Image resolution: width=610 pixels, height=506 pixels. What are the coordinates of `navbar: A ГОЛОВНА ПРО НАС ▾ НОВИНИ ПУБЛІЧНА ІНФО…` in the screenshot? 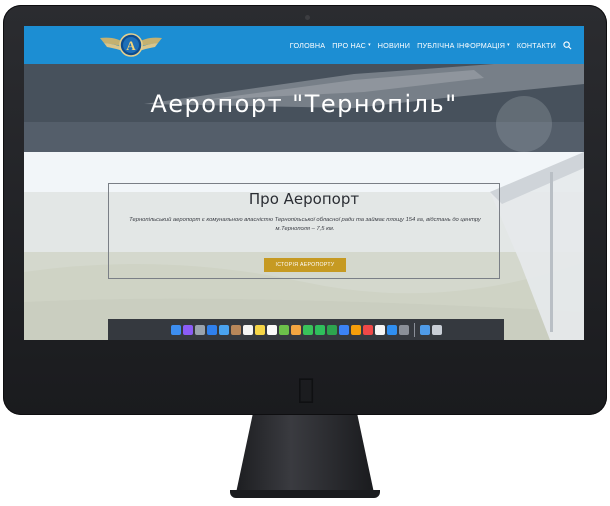 It's located at (304, 45).